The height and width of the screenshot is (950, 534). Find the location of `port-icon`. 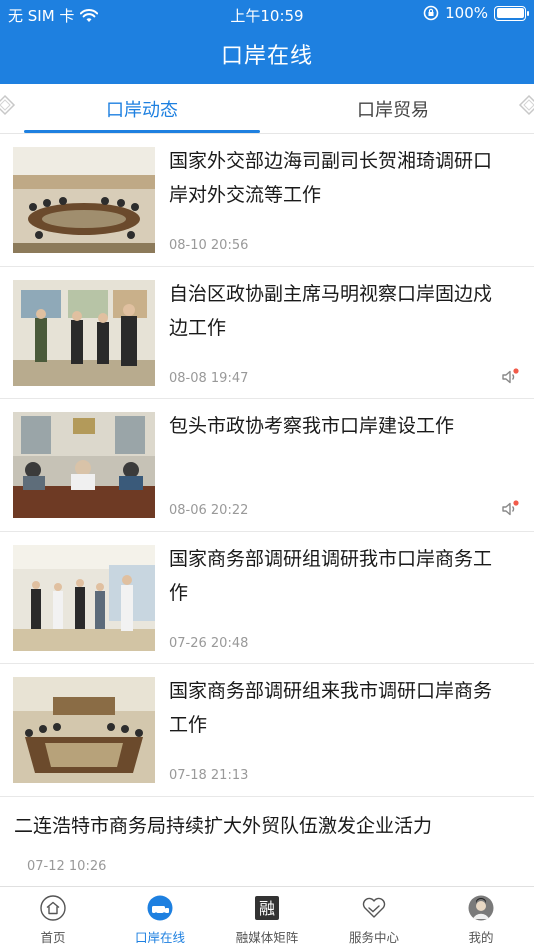

port-icon is located at coordinates (160, 908).